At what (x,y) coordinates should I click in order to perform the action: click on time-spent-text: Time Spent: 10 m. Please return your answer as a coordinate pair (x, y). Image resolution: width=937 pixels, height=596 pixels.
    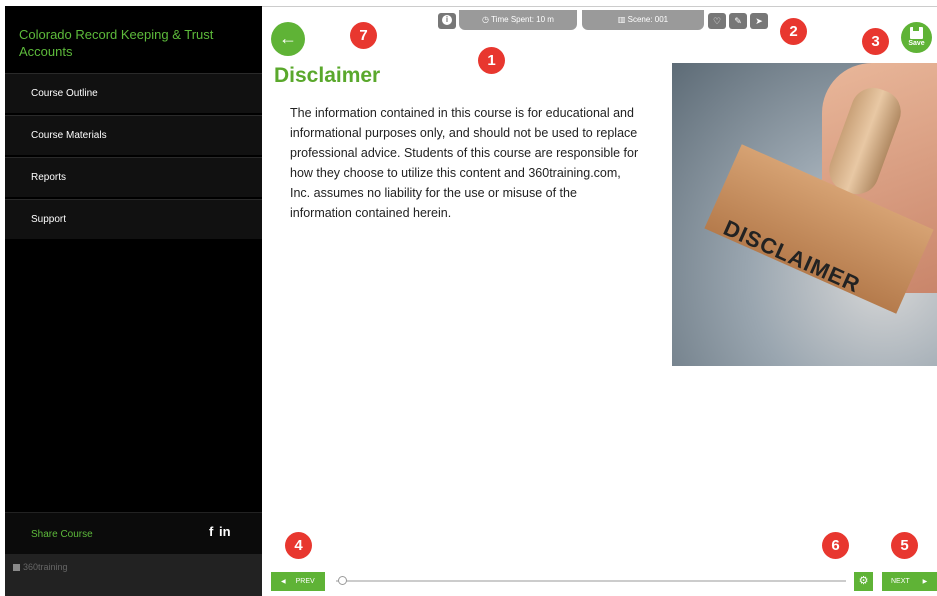
    Looking at the image, I should click on (522, 19).